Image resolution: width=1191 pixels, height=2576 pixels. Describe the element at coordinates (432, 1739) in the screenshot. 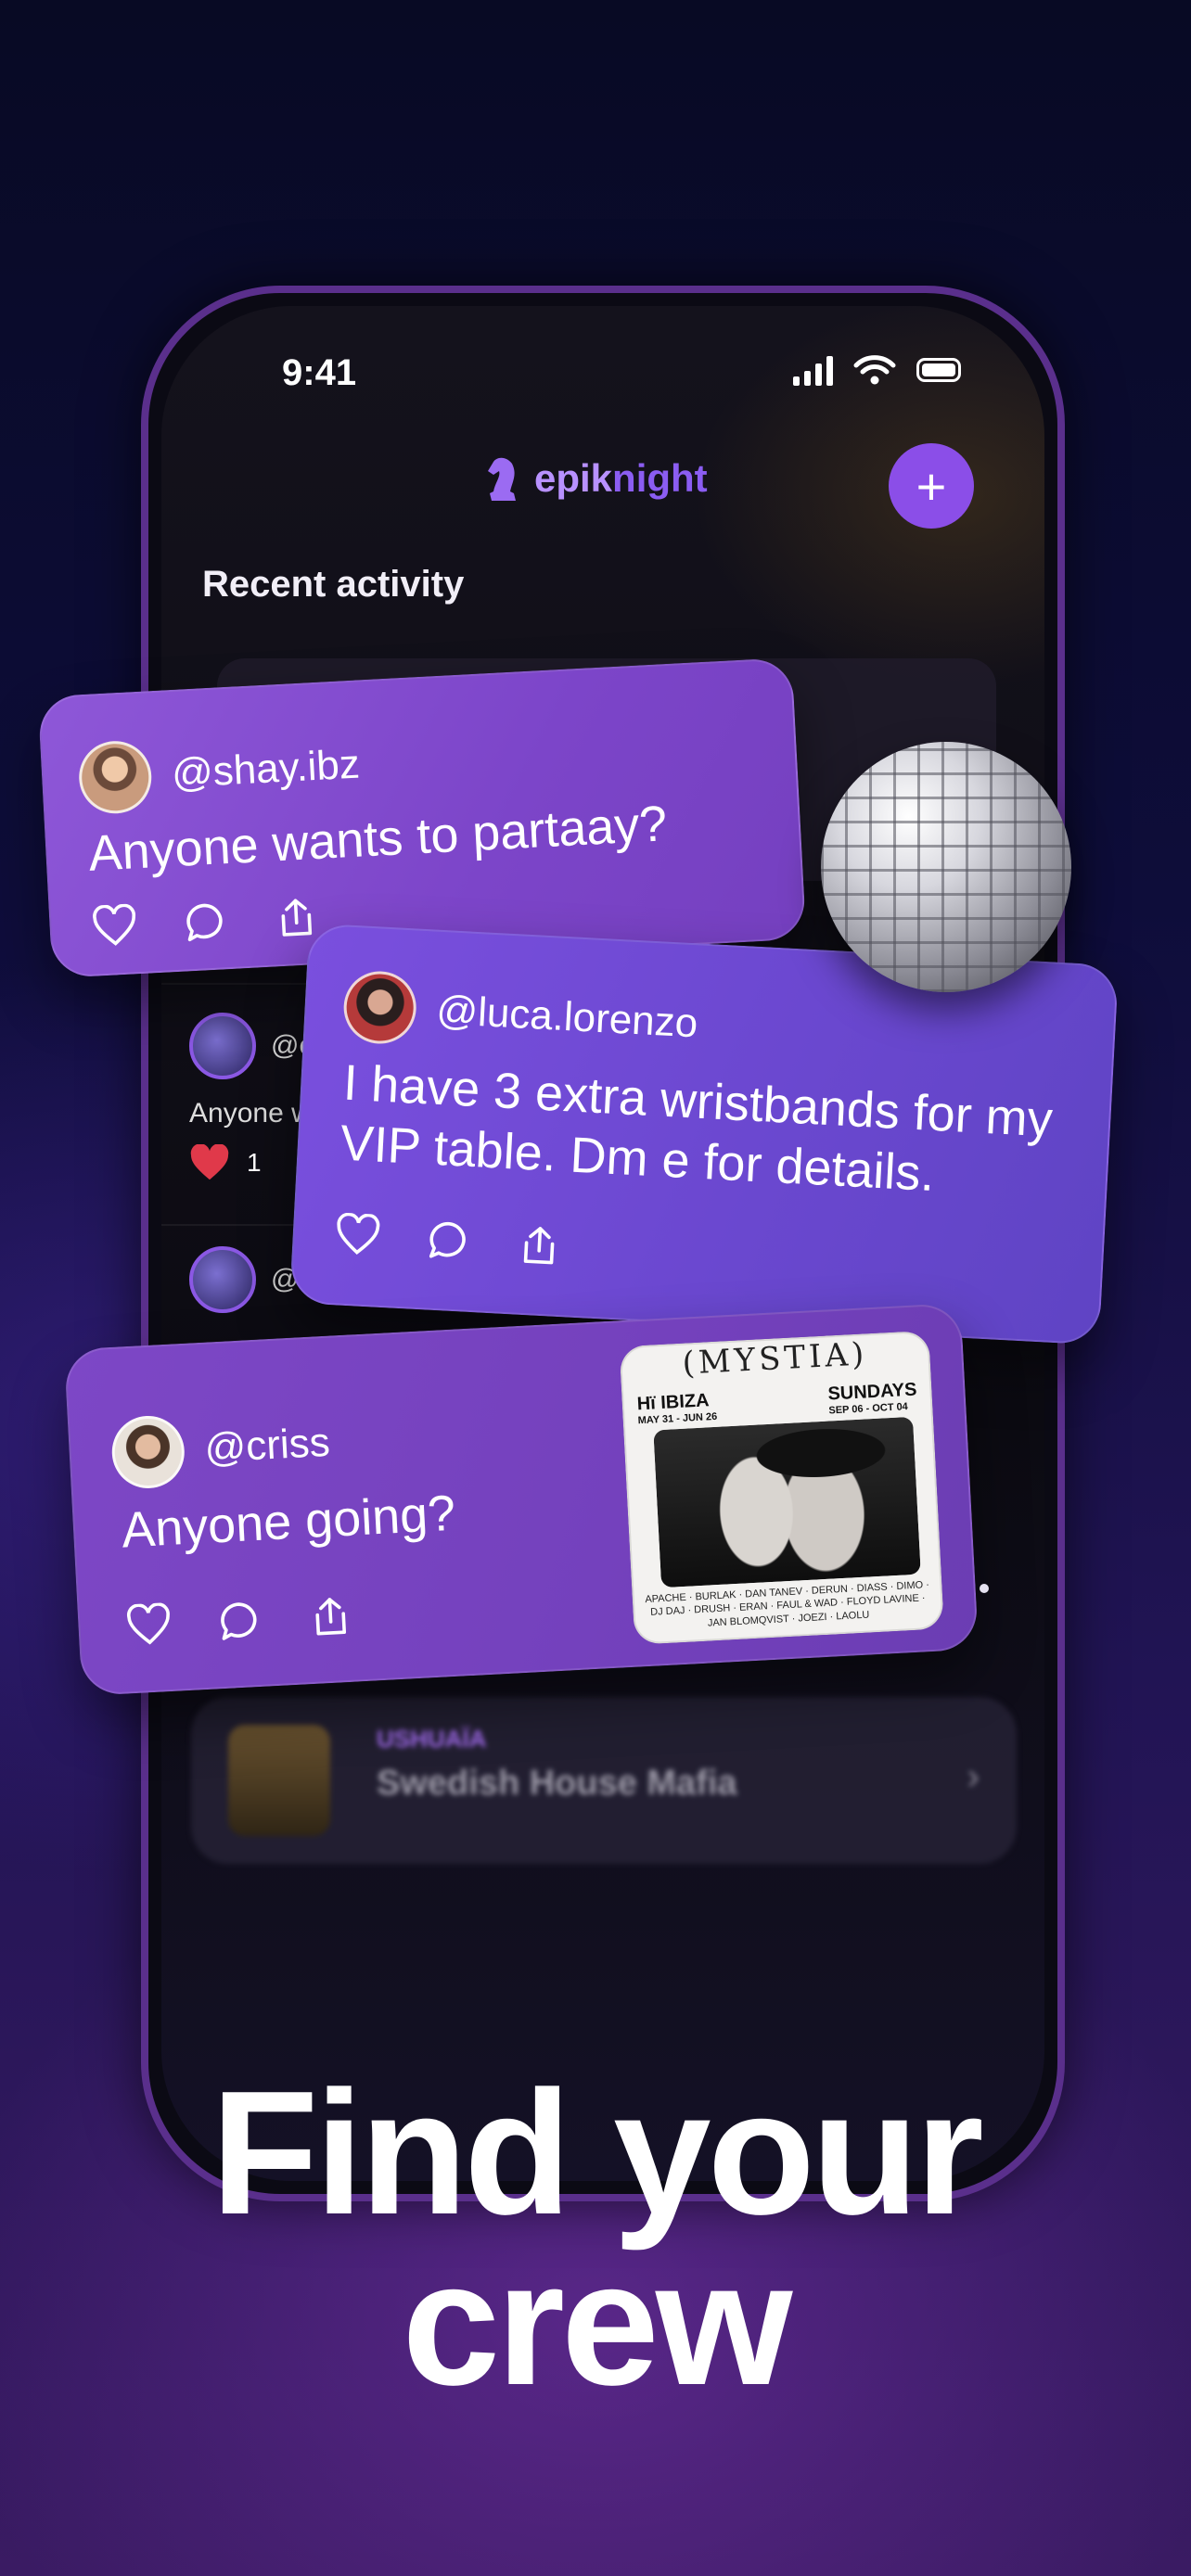

I see `event-venue: USHUAÏA` at that location.